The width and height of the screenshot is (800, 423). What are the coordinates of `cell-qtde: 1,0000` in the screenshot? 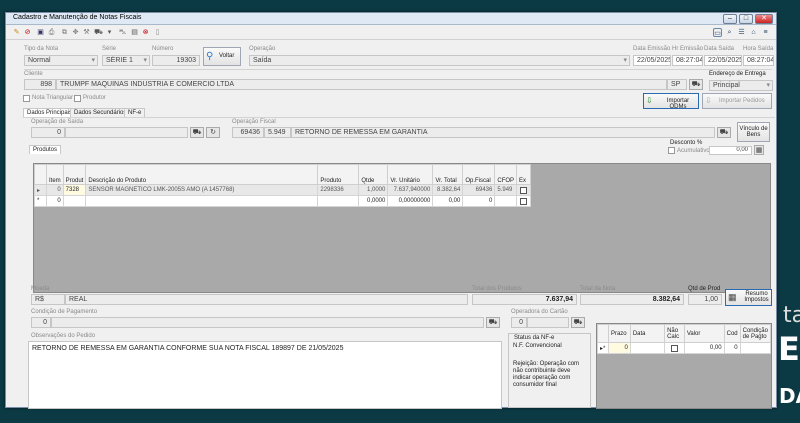 It's located at (373, 190).